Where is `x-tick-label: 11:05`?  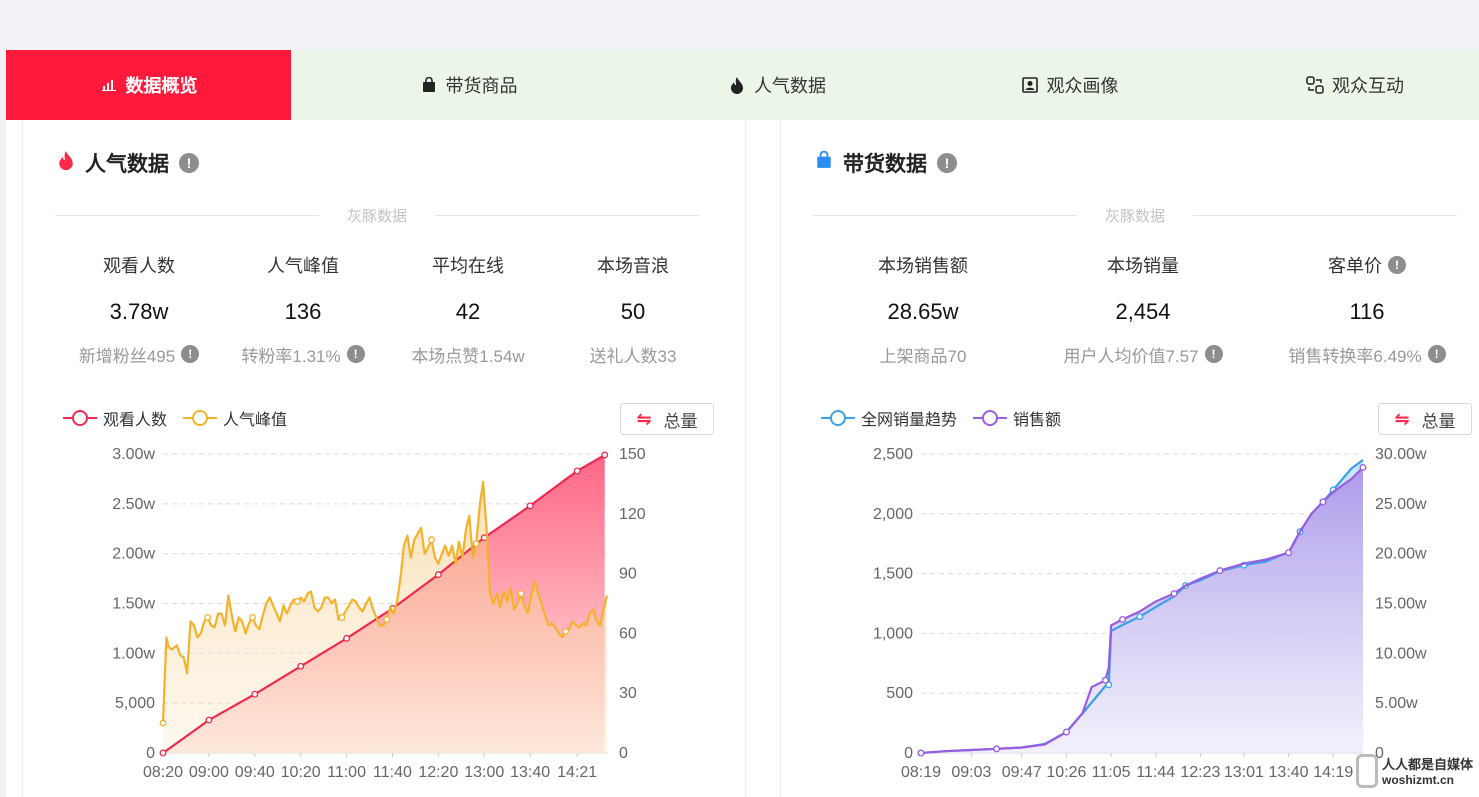 x-tick-label: 11:05 is located at coordinates (1111, 772).